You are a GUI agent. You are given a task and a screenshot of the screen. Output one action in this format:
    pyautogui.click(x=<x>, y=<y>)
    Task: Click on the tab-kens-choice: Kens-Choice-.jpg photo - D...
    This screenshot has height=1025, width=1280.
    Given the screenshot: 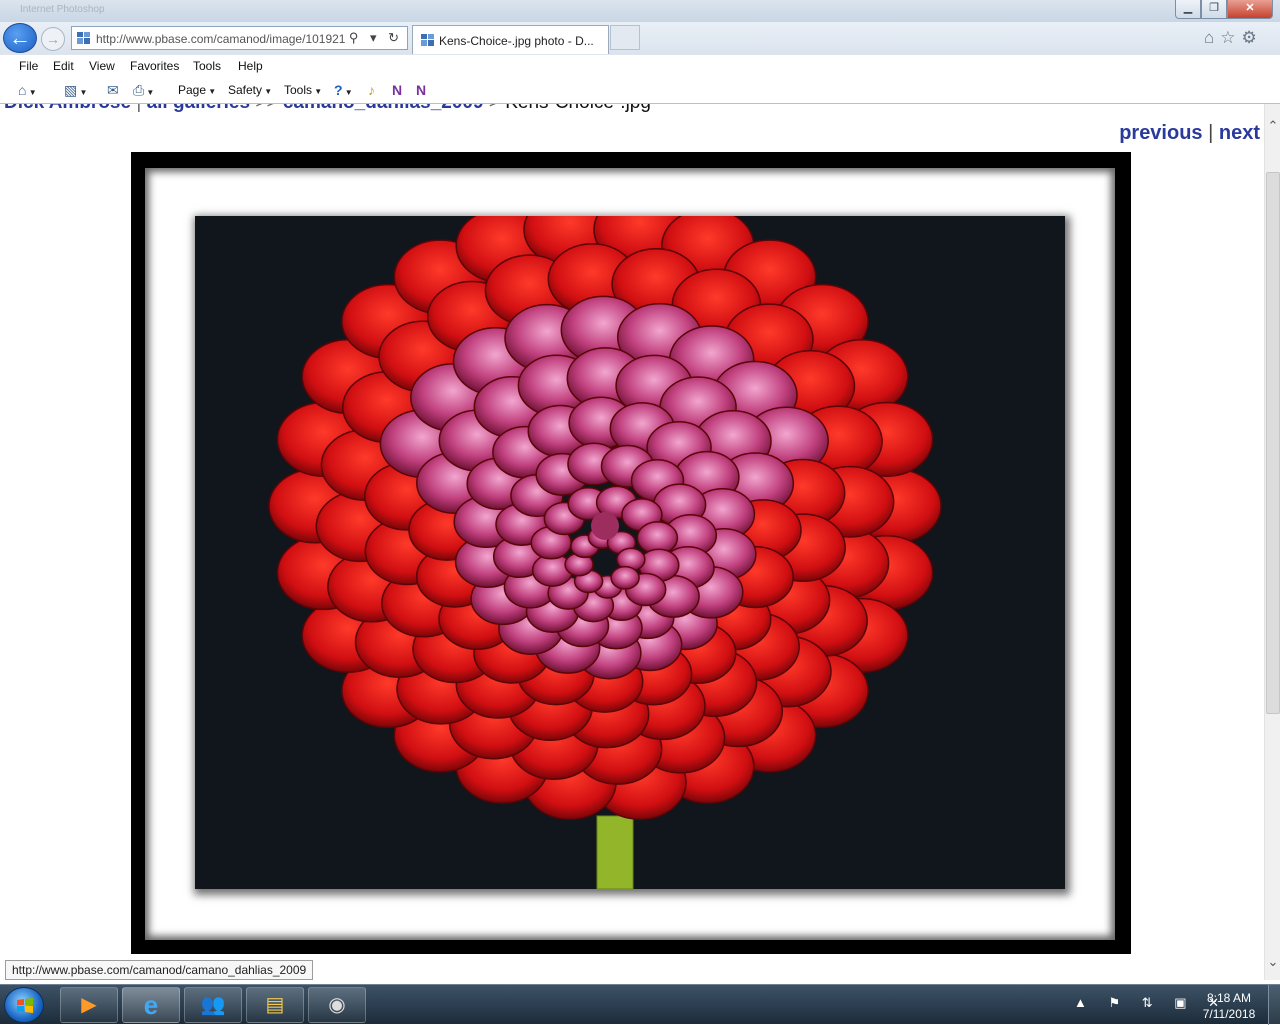 What is the action you would take?
    pyautogui.click(x=510, y=39)
    